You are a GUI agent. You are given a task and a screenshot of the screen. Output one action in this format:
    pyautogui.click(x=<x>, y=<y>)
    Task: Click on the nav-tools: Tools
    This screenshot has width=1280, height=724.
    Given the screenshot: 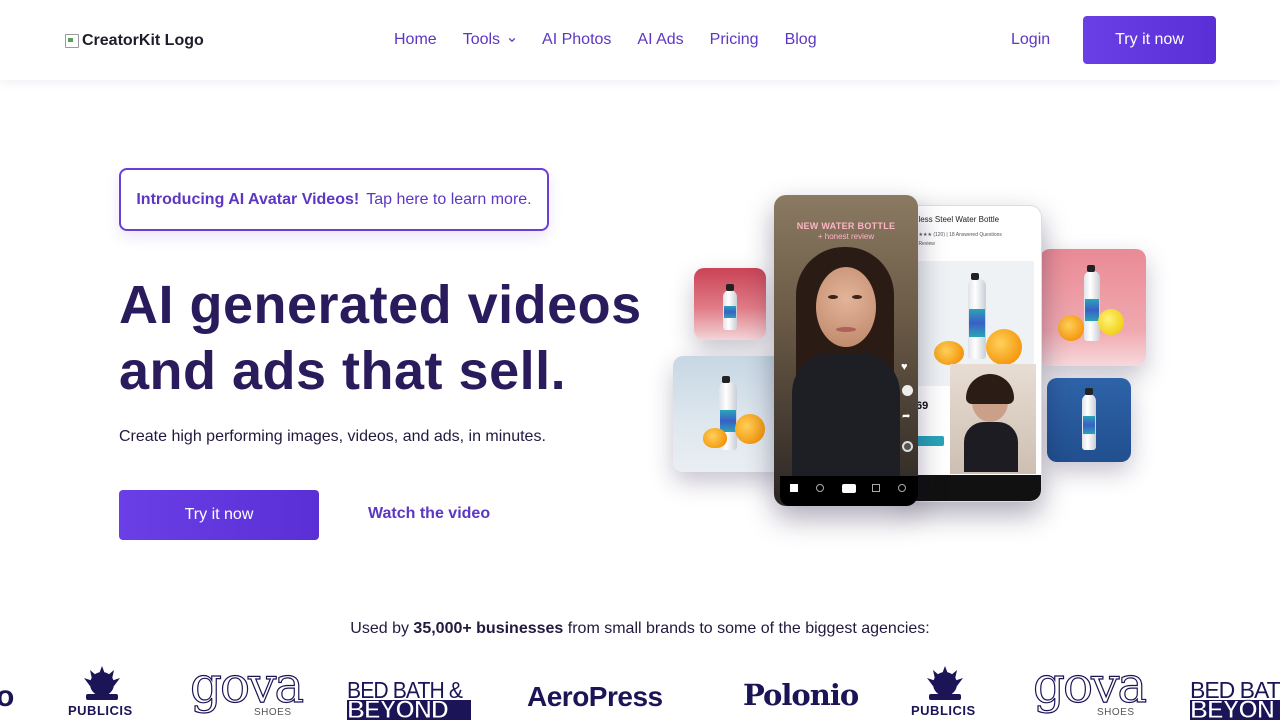 What is the action you would take?
    pyautogui.click(x=489, y=40)
    